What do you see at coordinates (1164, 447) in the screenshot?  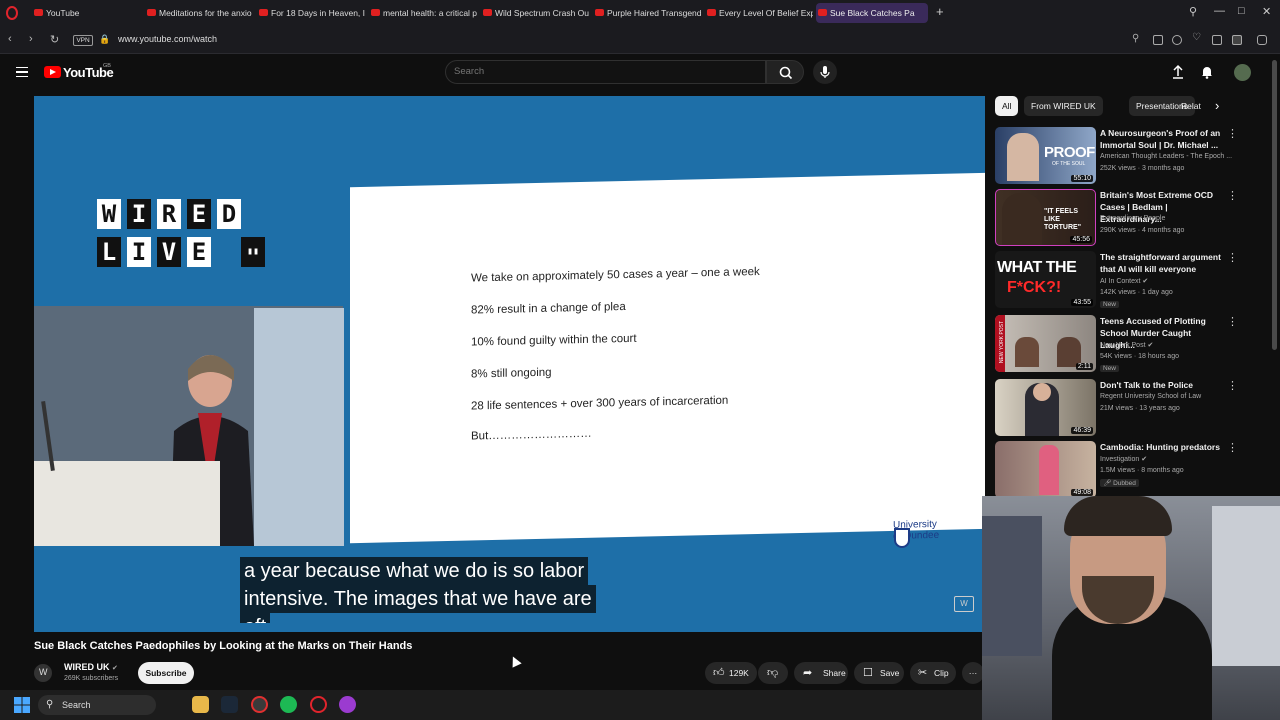 I see `recommendation-title: Cambodia: Hunting predators` at bounding box center [1164, 447].